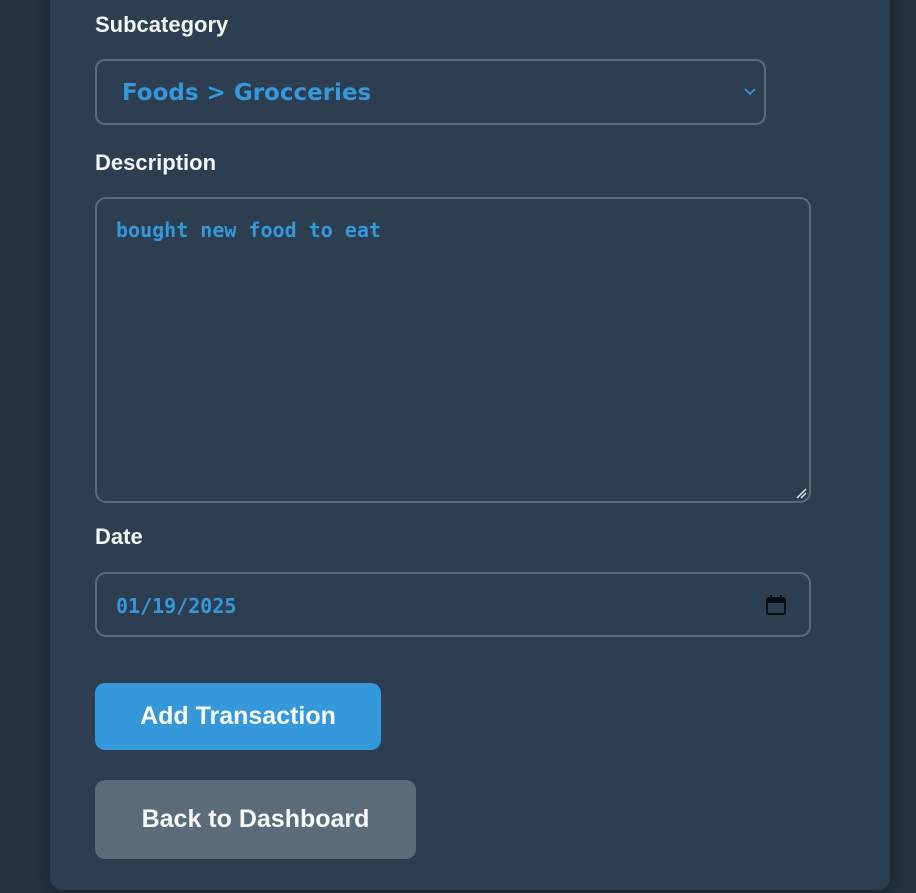 The width and height of the screenshot is (916, 893). What do you see at coordinates (453, 604) in the screenshot?
I see `date-input: 01/19/2025` at bounding box center [453, 604].